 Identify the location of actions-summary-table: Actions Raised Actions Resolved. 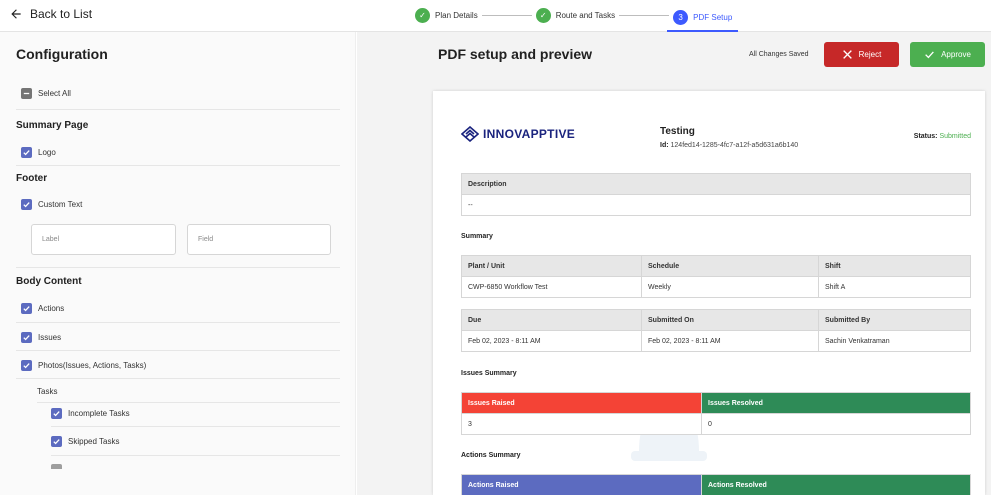
(716, 484).